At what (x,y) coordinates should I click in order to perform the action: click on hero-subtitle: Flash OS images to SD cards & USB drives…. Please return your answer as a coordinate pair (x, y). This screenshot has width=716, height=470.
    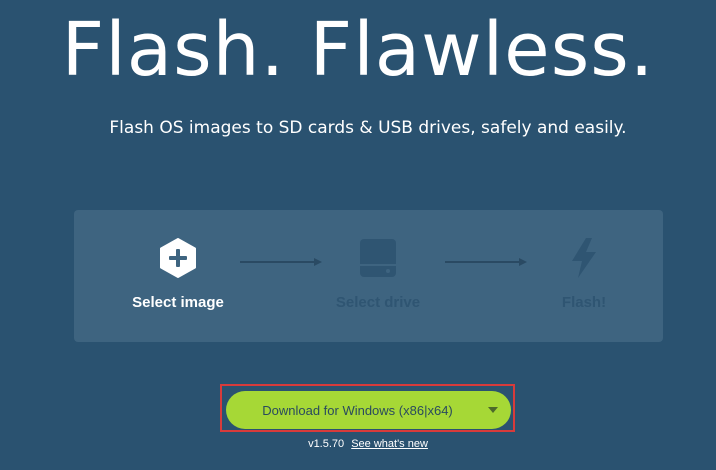
    Looking at the image, I should click on (368, 128).